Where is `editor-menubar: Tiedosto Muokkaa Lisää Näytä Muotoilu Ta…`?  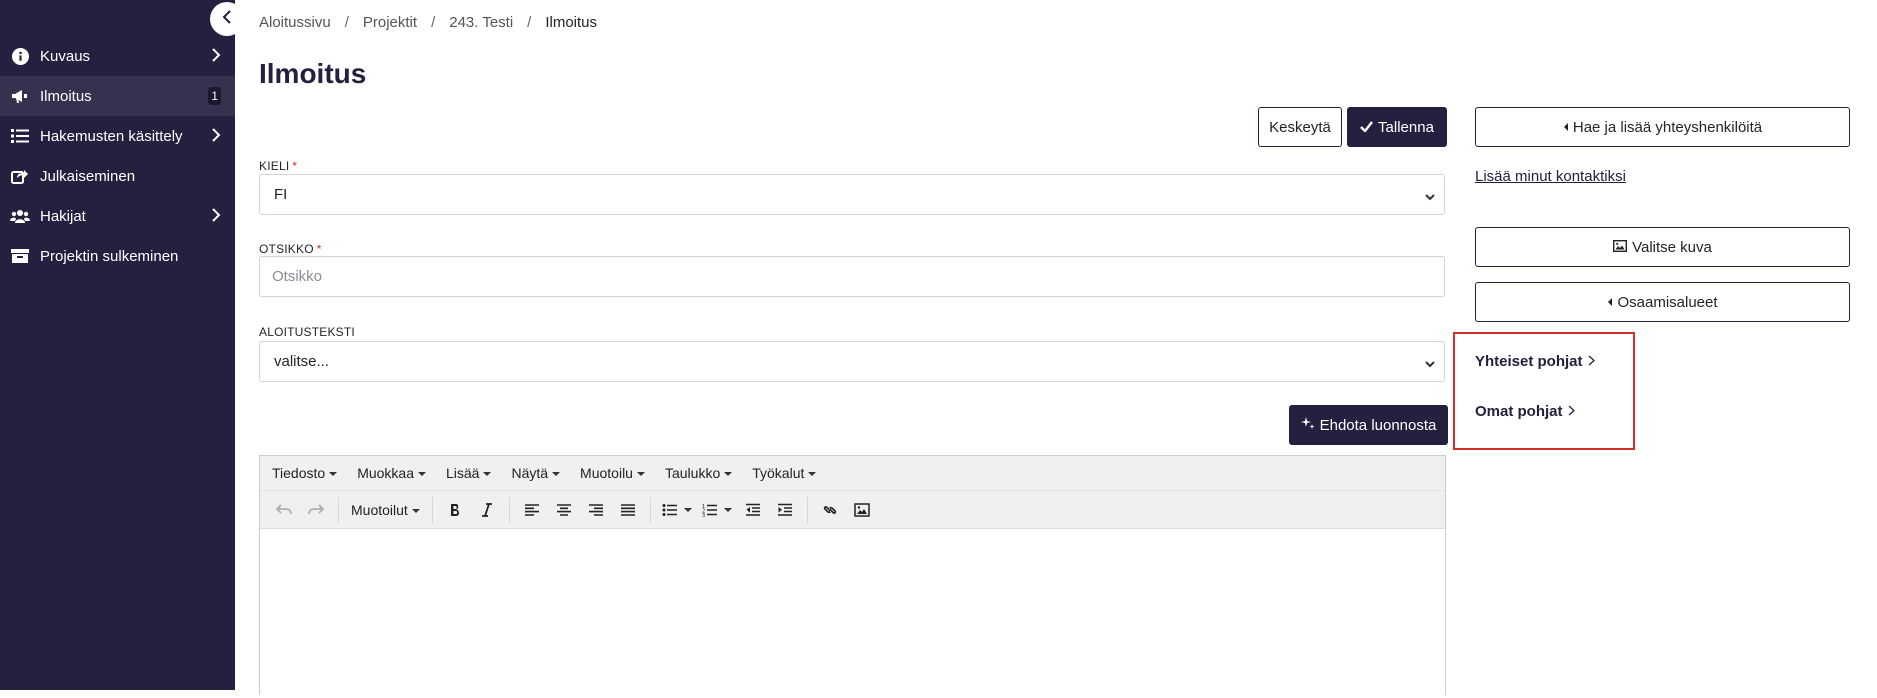 editor-menubar: Tiedosto Muokkaa Lisää Näytä Muotoilu Ta… is located at coordinates (852, 473).